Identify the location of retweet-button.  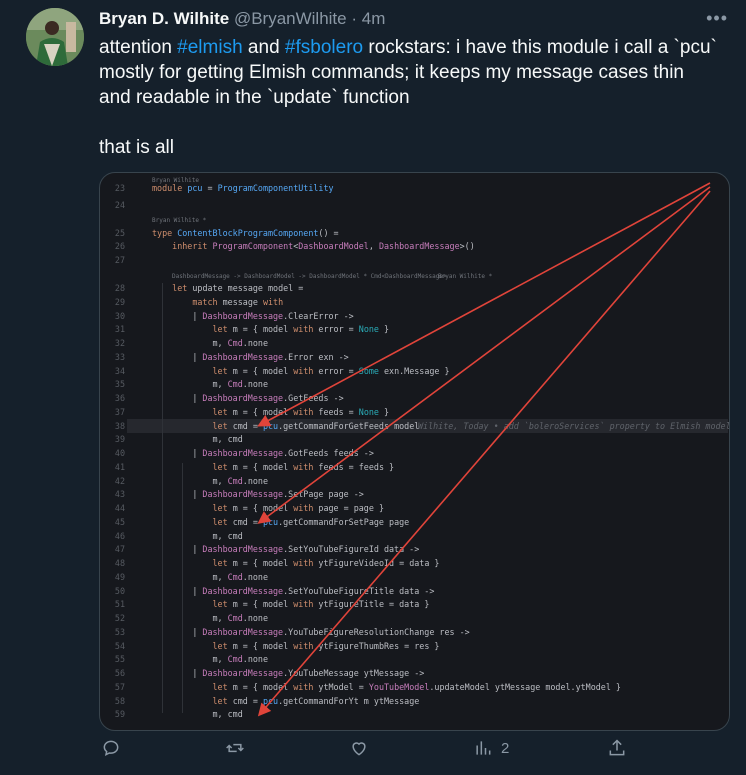
(235, 748).